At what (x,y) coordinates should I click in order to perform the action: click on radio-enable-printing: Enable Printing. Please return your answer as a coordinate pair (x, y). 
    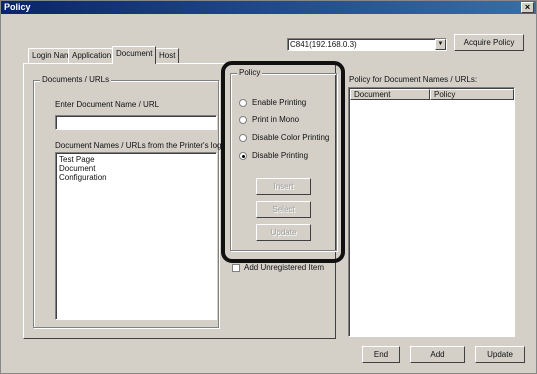
    Looking at the image, I should click on (272, 102).